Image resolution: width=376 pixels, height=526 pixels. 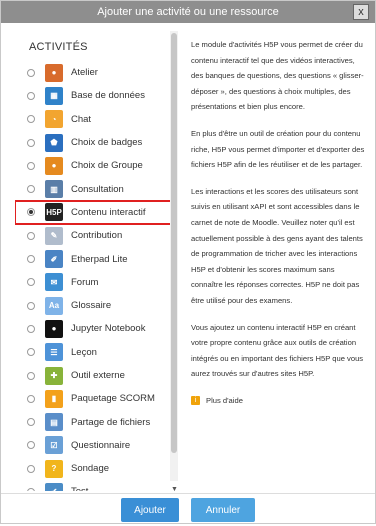 I want to click on forum-icon: ✉, so click(x=54, y=282).